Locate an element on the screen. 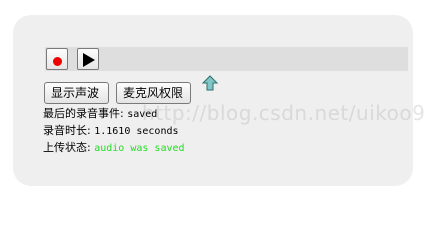 The width and height of the screenshot is (447, 240). play-icon is located at coordinates (89, 60).